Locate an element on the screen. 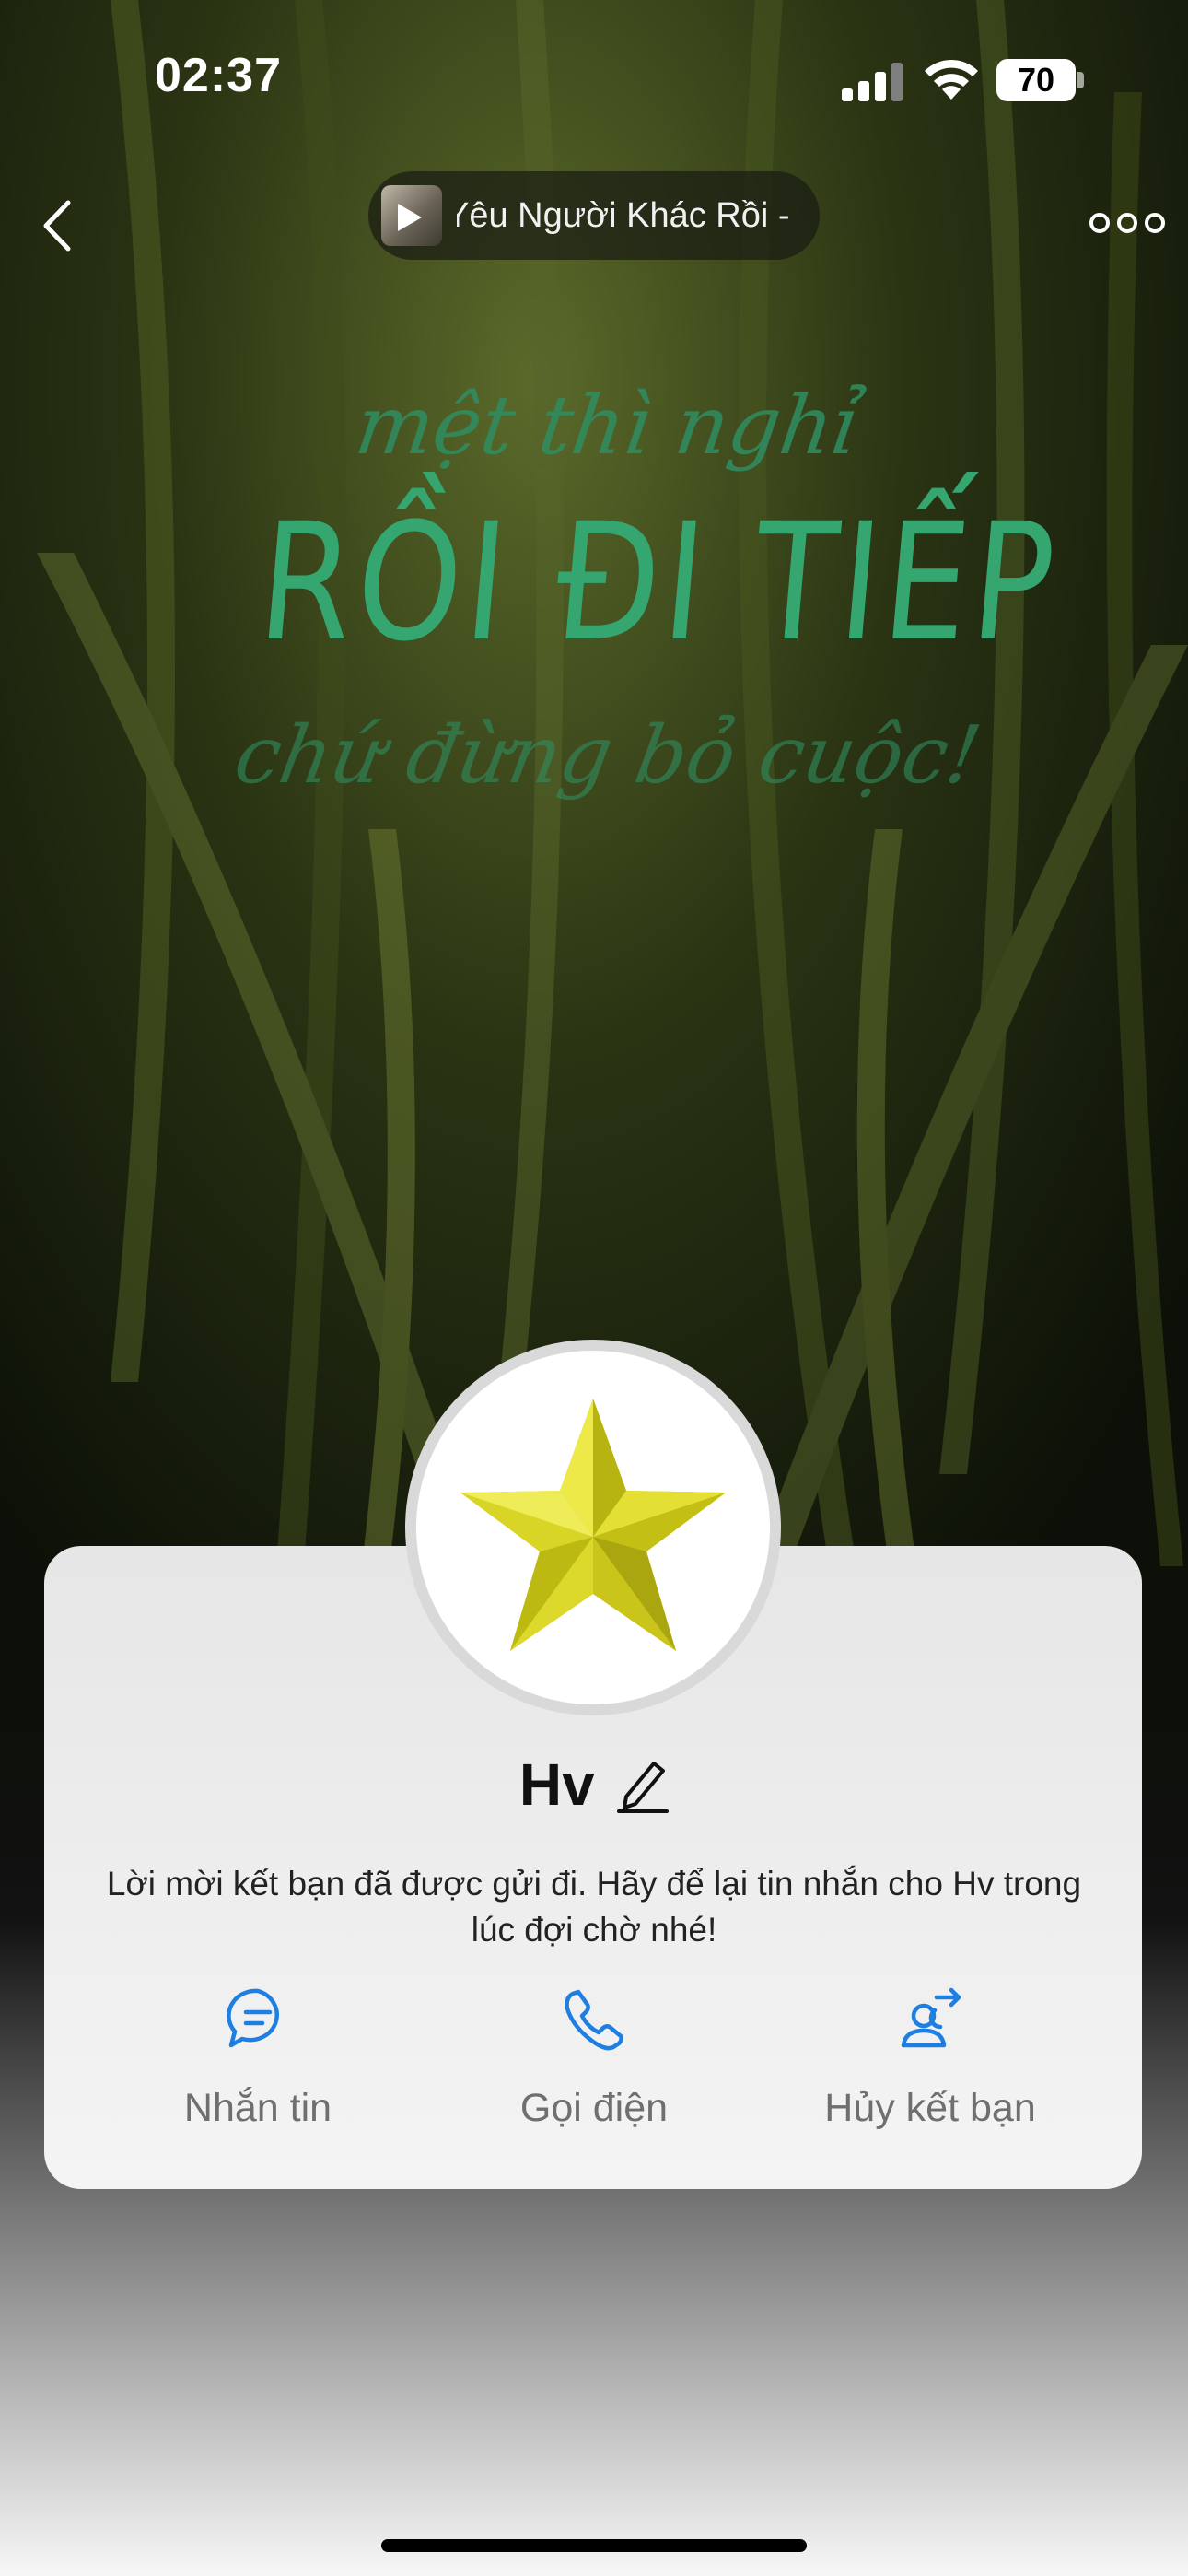  cellular-signal-icon is located at coordinates (872, 82).